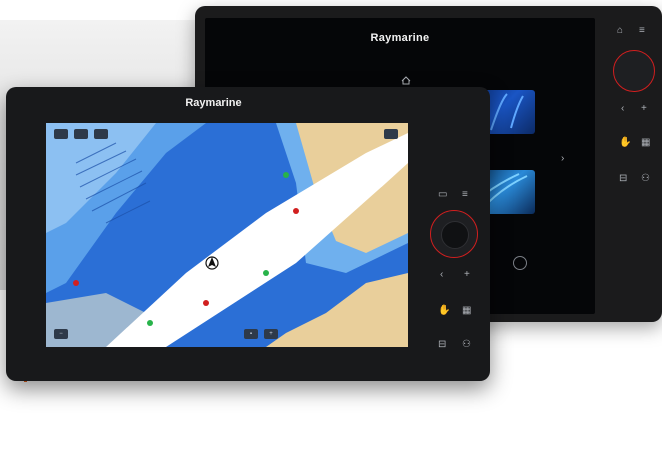 Image resolution: width=662 pixels, height=462 pixels. Describe the element at coordinates (213, 103) in the screenshot. I see `front-brand-logo: Raymarine` at that location.